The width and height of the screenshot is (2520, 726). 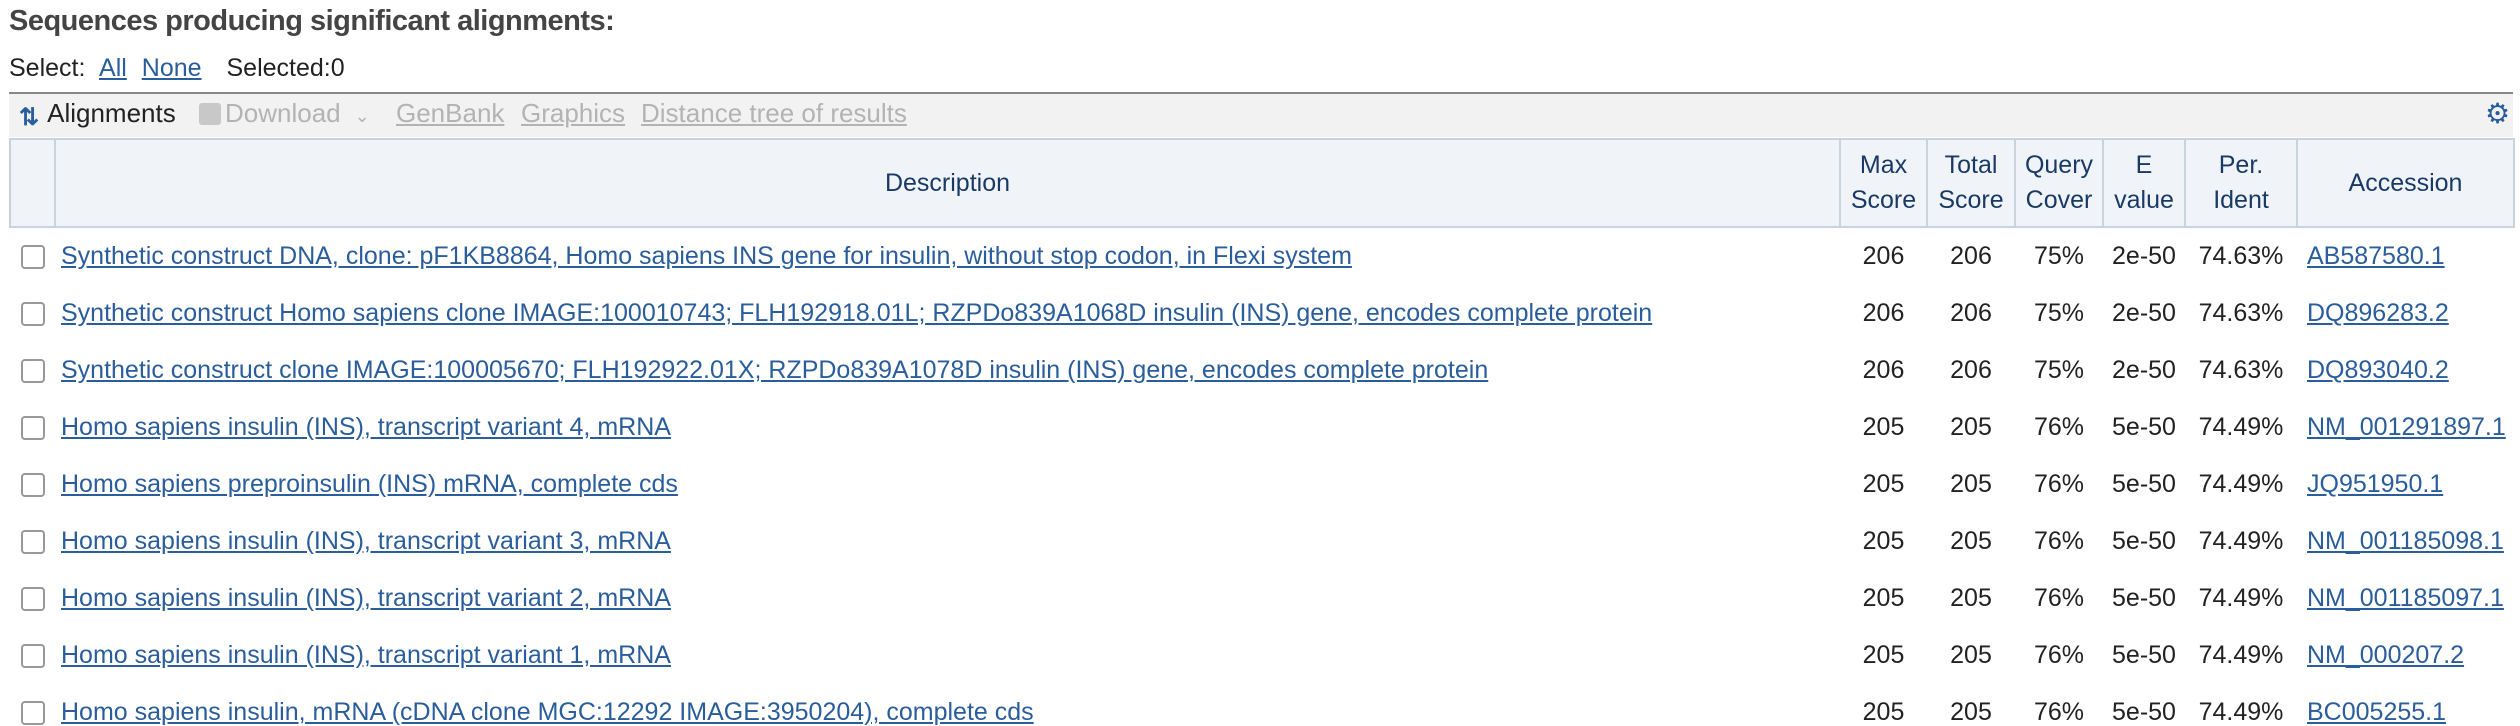 I want to click on distance-tree-link: Distance tree of results, so click(x=774, y=113).